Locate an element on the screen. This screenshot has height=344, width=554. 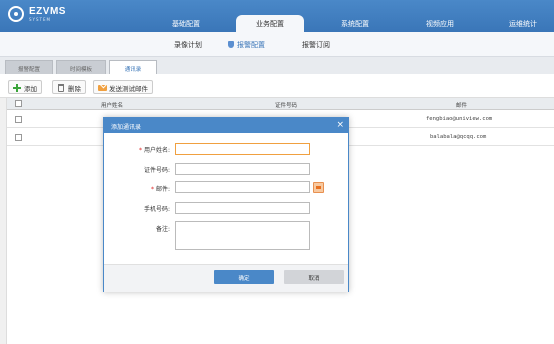
toolbar: 添加 删除 发送测试邮件 is located at coordinates (277, 86).